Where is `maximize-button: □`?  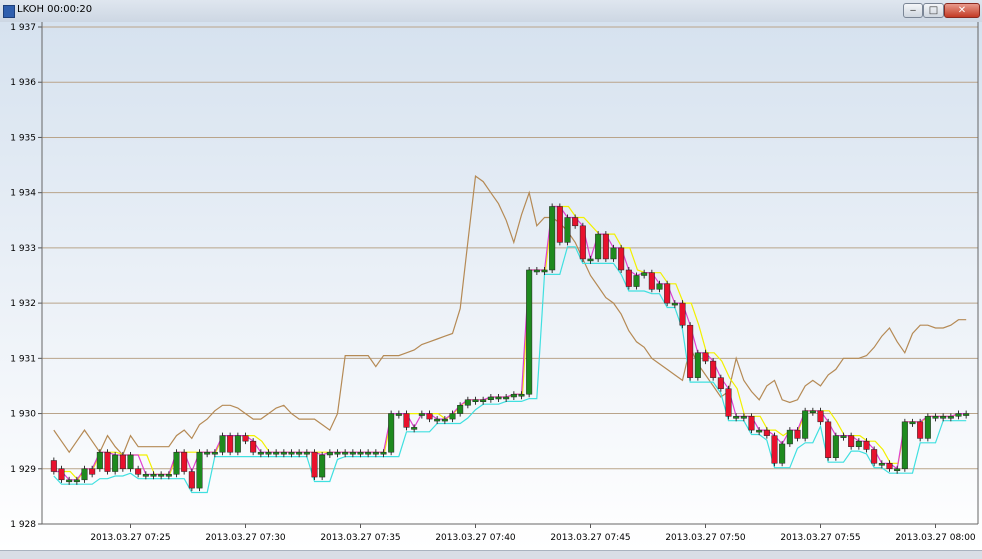 maximize-button: □ is located at coordinates (933, 10).